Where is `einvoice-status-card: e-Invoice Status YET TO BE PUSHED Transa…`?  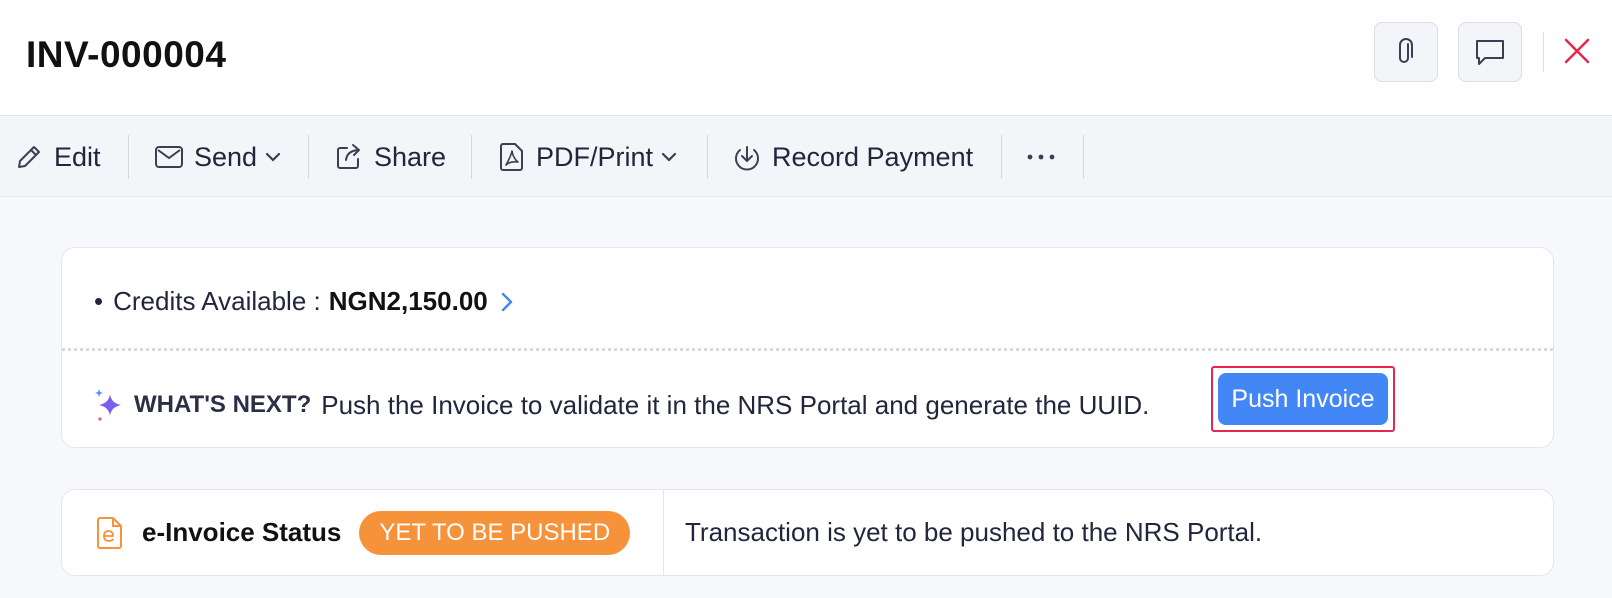 einvoice-status-card: e-Invoice Status YET TO BE PUSHED Transa… is located at coordinates (807, 532).